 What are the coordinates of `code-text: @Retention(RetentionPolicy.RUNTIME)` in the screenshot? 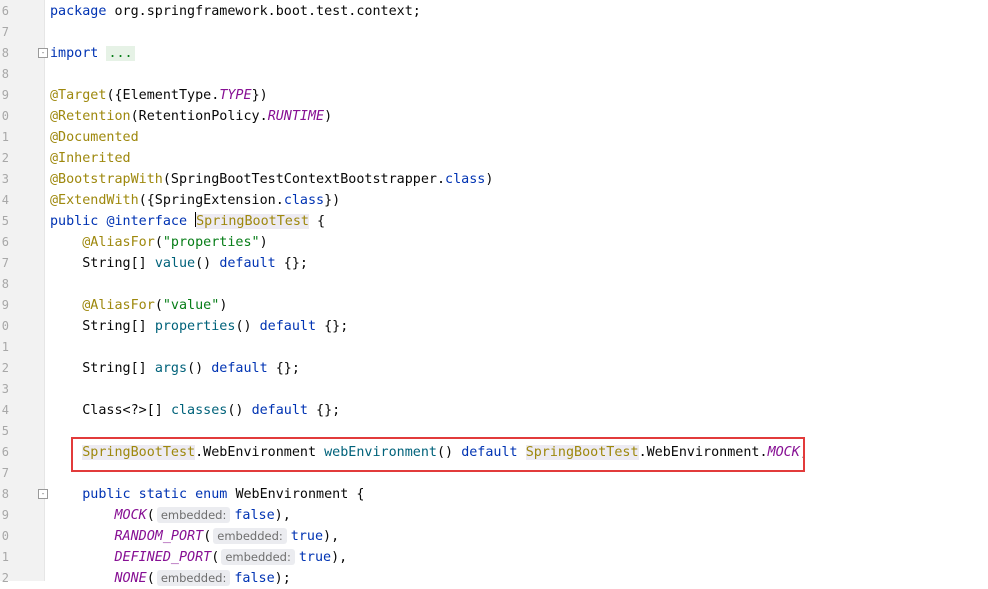 It's located at (191, 116).